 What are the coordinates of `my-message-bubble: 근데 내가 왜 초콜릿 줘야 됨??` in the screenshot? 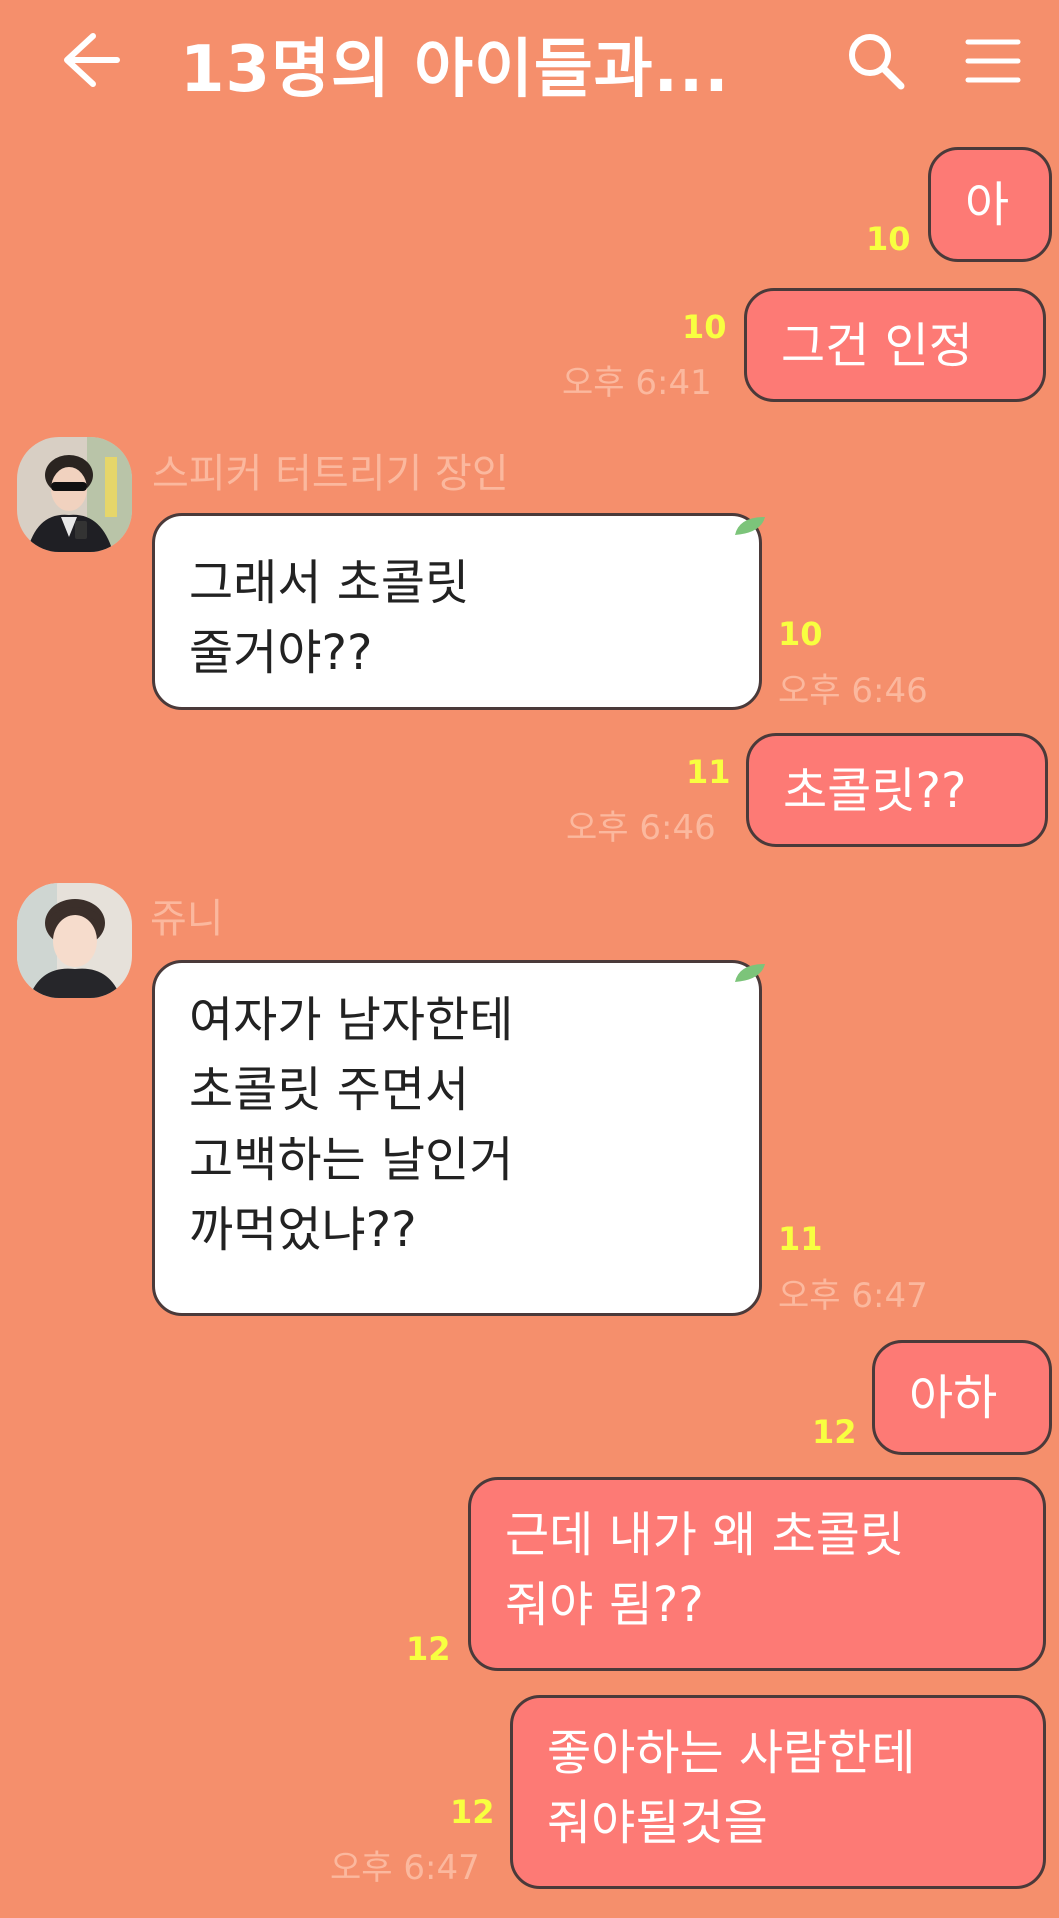 It's located at (757, 1574).